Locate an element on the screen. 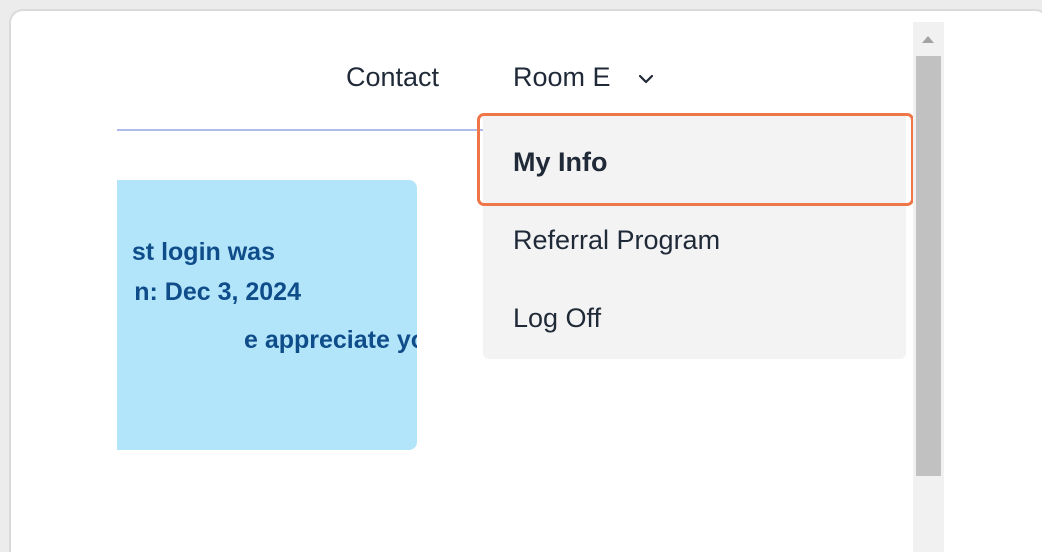  account-menu-toggle: Room E is located at coordinates (583, 77).